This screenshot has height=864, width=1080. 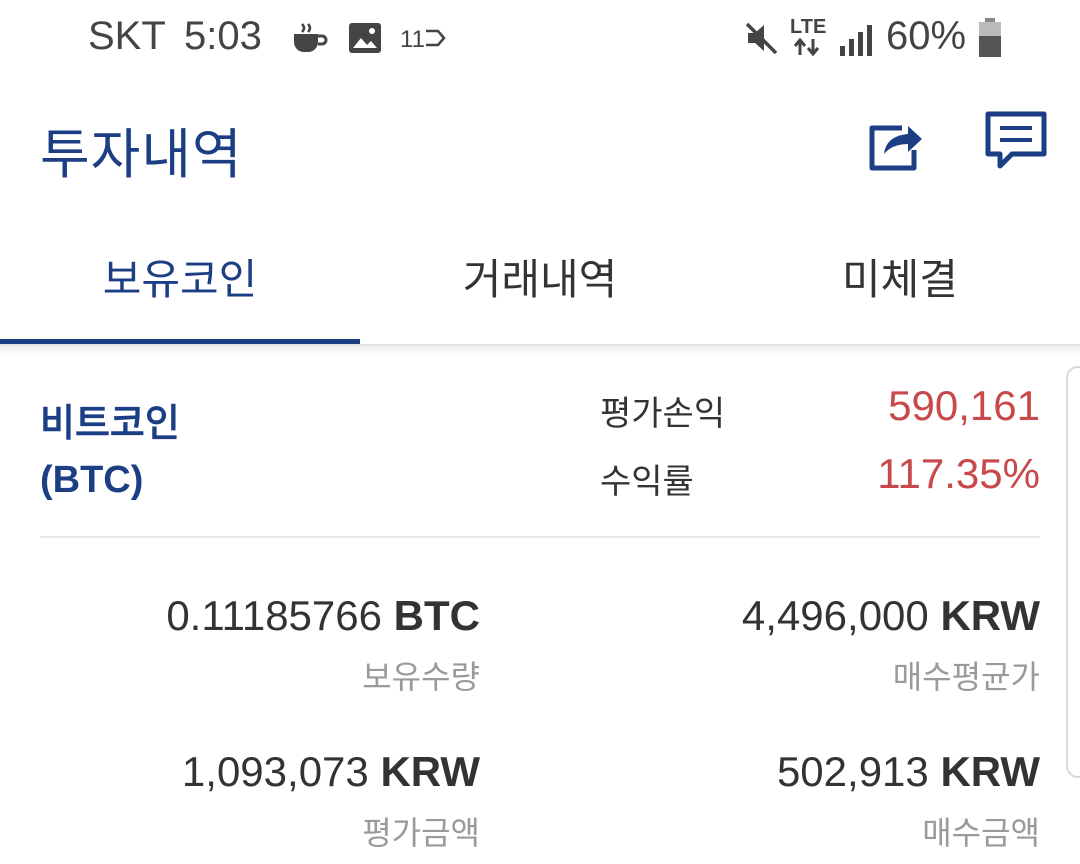 I want to click on data-arrows-icon, so click(x=807, y=48).